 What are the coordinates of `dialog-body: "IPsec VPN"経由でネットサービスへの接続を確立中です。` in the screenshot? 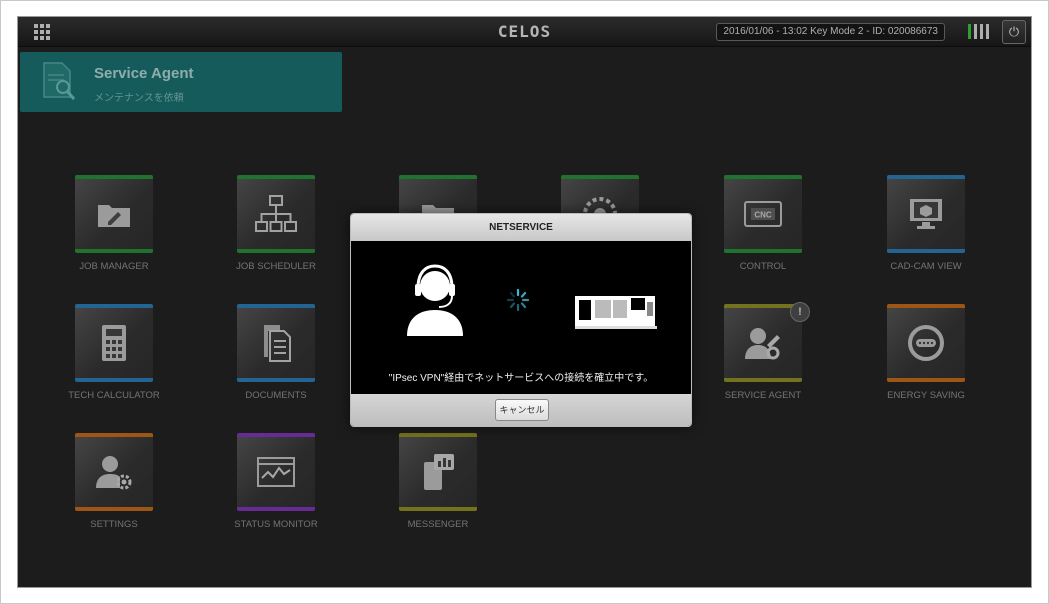 It's located at (521, 318).